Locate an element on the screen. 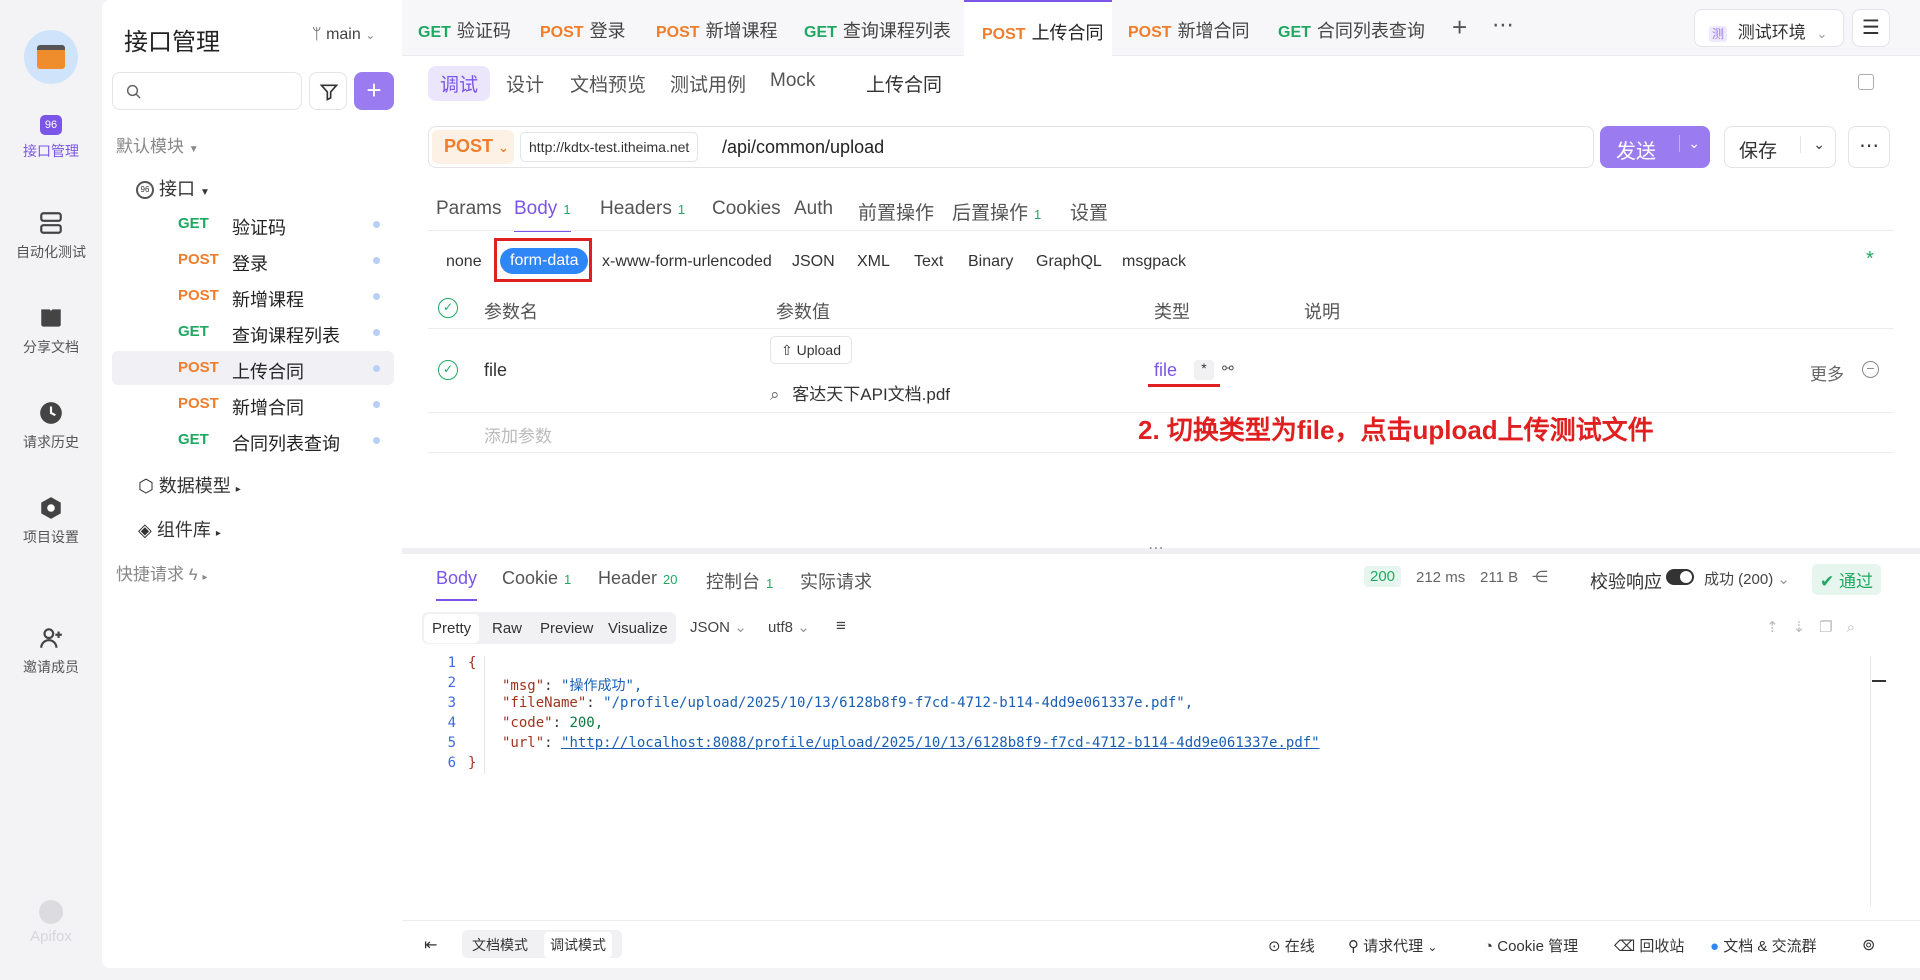  filter-button is located at coordinates (328, 91).